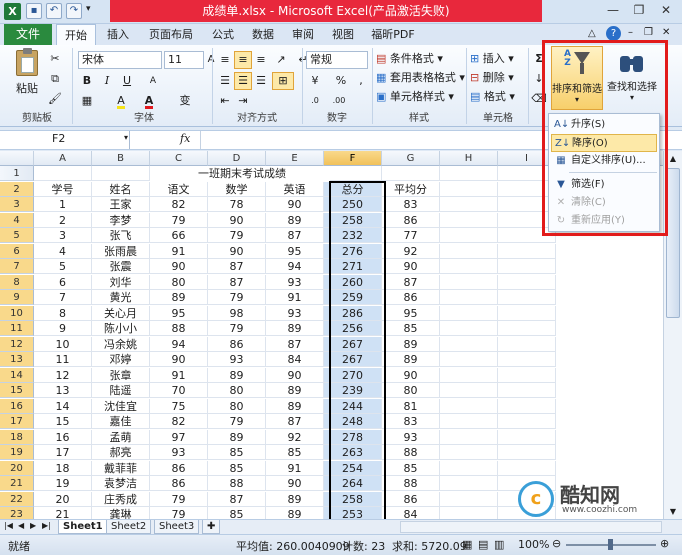 The width and height of the screenshot is (682, 555). Describe the element at coordinates (17, 251) in the screenshot. I see `row-header: 6` at that location.